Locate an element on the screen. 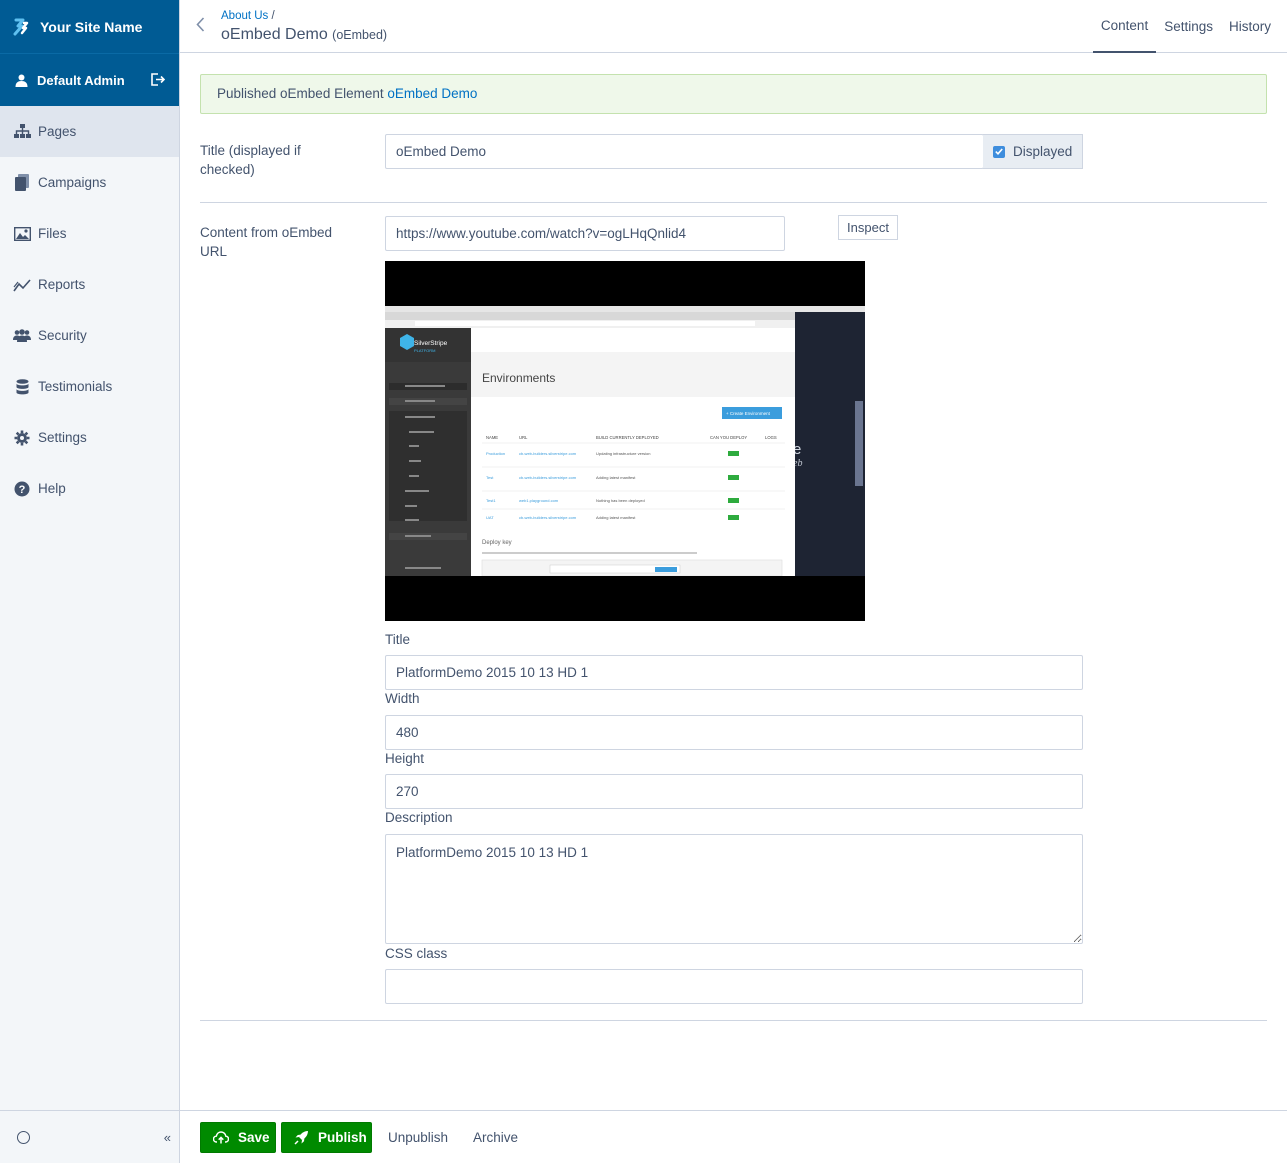  menu-item-testimonials: Testimonials is located at coordinates (89, 386).